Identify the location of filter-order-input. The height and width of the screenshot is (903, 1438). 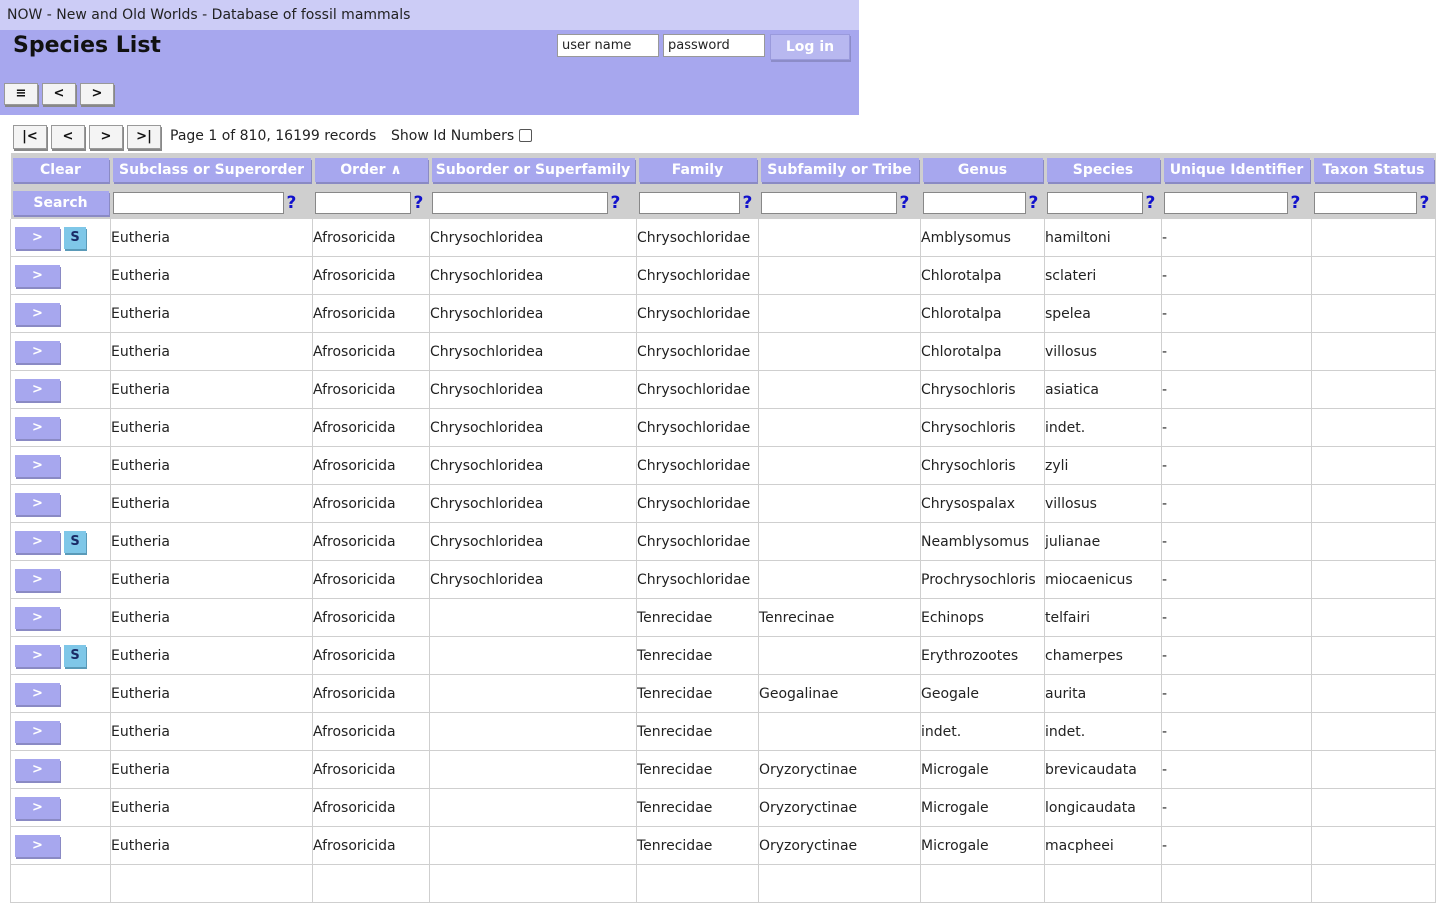
(362, 202).